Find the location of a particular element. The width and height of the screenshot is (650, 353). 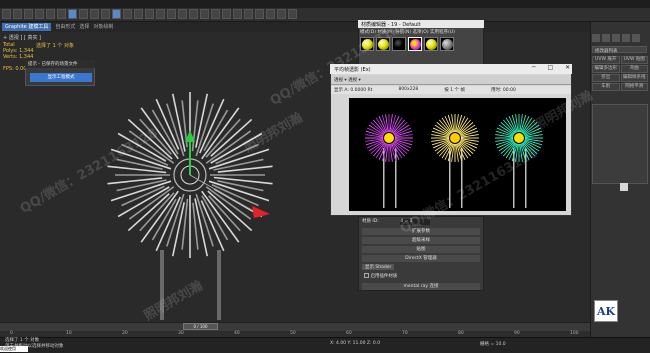

create-tab-icon is located at coordinates (596, 38).